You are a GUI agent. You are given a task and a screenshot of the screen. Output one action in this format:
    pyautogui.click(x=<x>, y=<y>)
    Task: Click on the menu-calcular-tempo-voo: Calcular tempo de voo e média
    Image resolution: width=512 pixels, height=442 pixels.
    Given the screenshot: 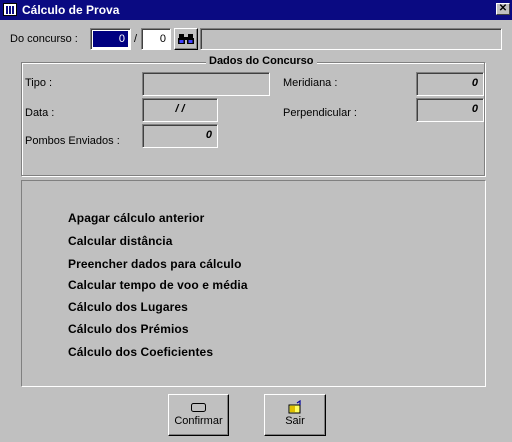 What is the action you would take?
    pyautogui.click(x=158, y=285)
    